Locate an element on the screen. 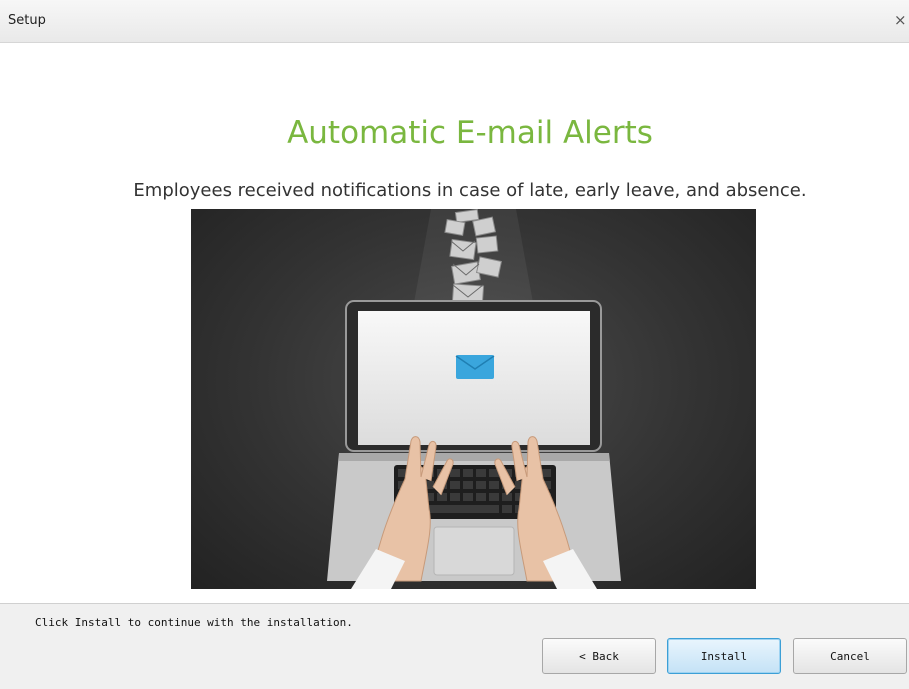 Image resolution: width=909 pixels, height=689 pixels. close-icon: × is located at coordinates (901, 20).